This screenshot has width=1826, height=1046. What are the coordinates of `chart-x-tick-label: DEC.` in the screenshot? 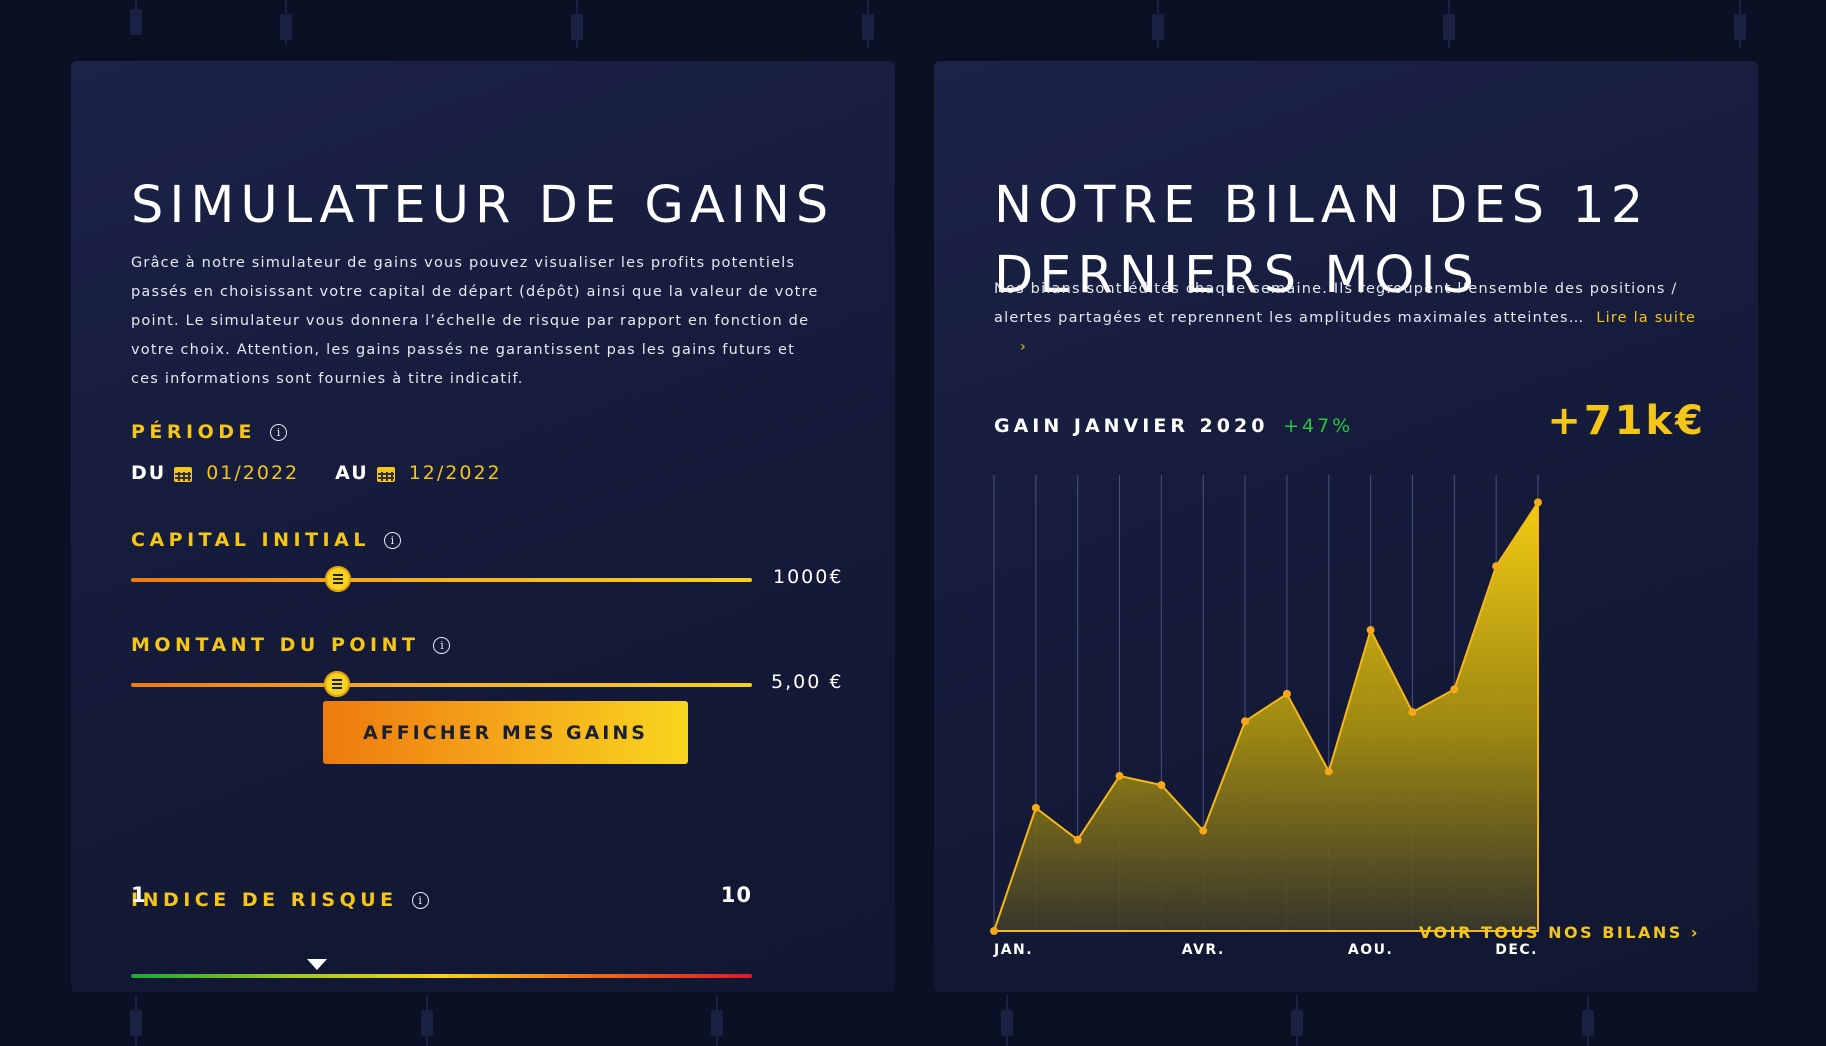 It's located at (1516, 950).